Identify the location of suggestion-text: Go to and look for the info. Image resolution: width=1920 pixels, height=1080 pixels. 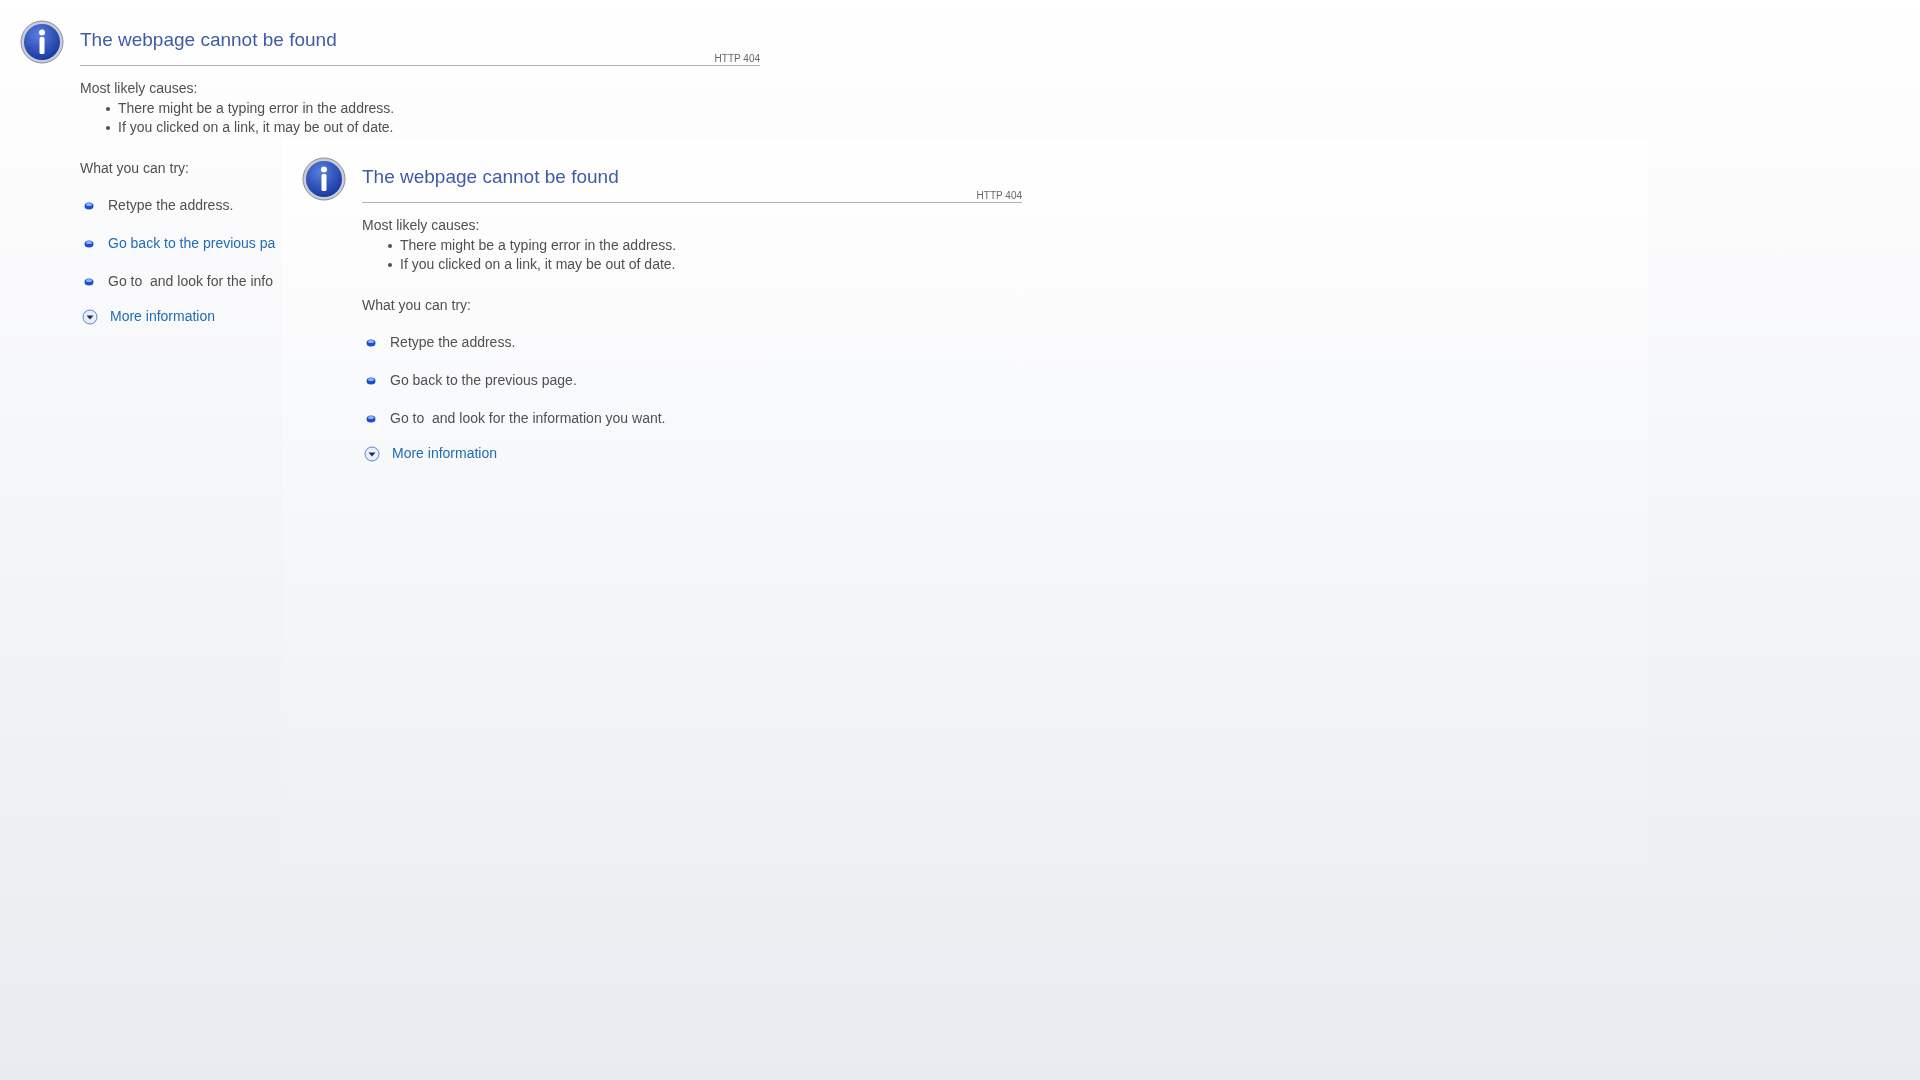
(190, 281).